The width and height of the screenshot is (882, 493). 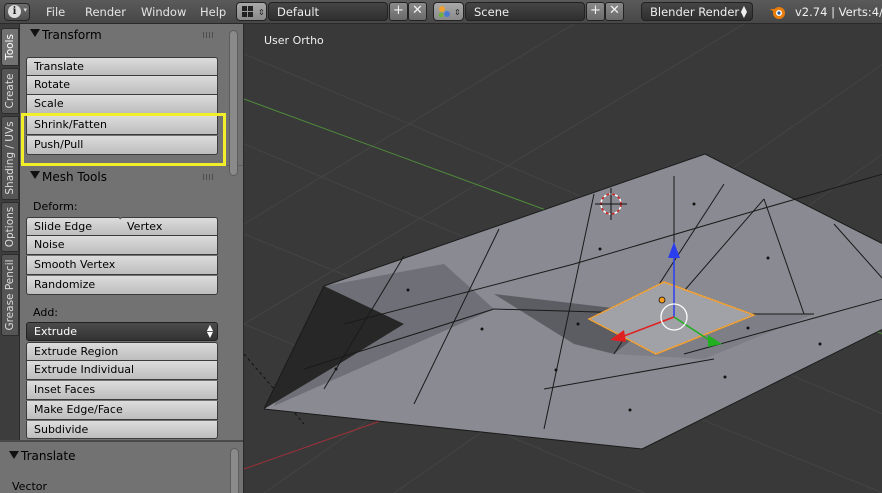 I want to click on mesh-tools-panel-title: Mesh Tools, so click(x=74, y=177).